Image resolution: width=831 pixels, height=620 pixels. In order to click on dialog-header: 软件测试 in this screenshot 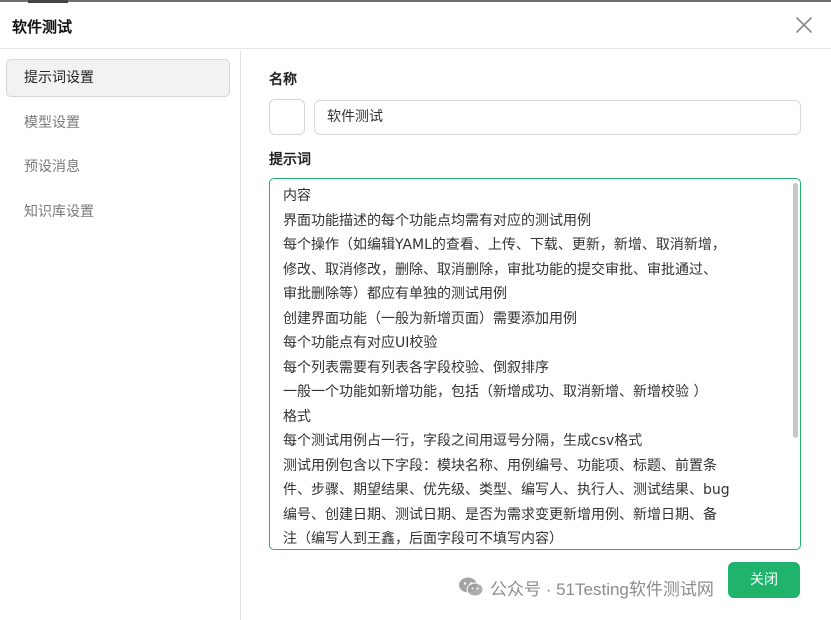, I will do `click(415, 25)`.